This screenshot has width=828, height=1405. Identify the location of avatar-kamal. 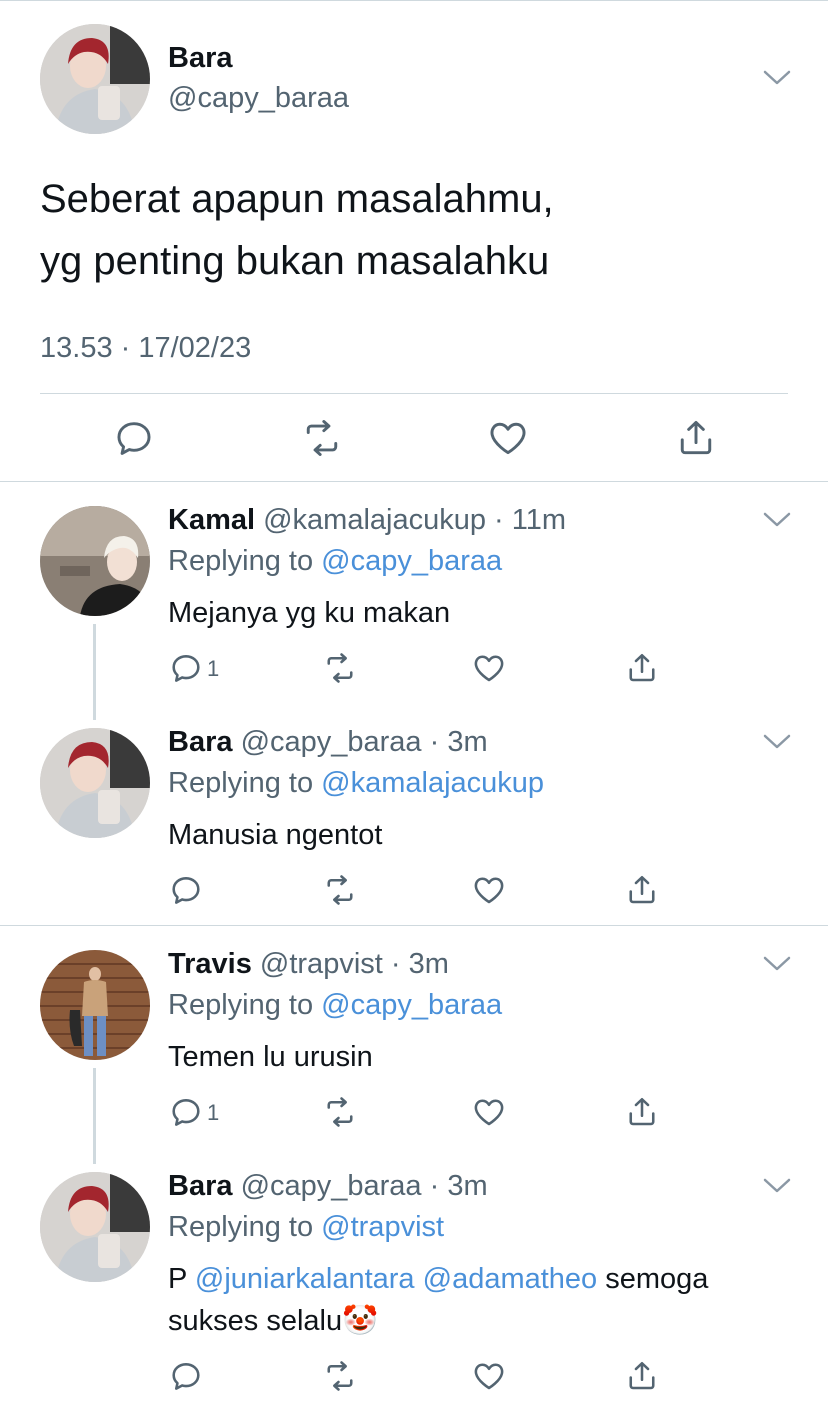
(95, 561).